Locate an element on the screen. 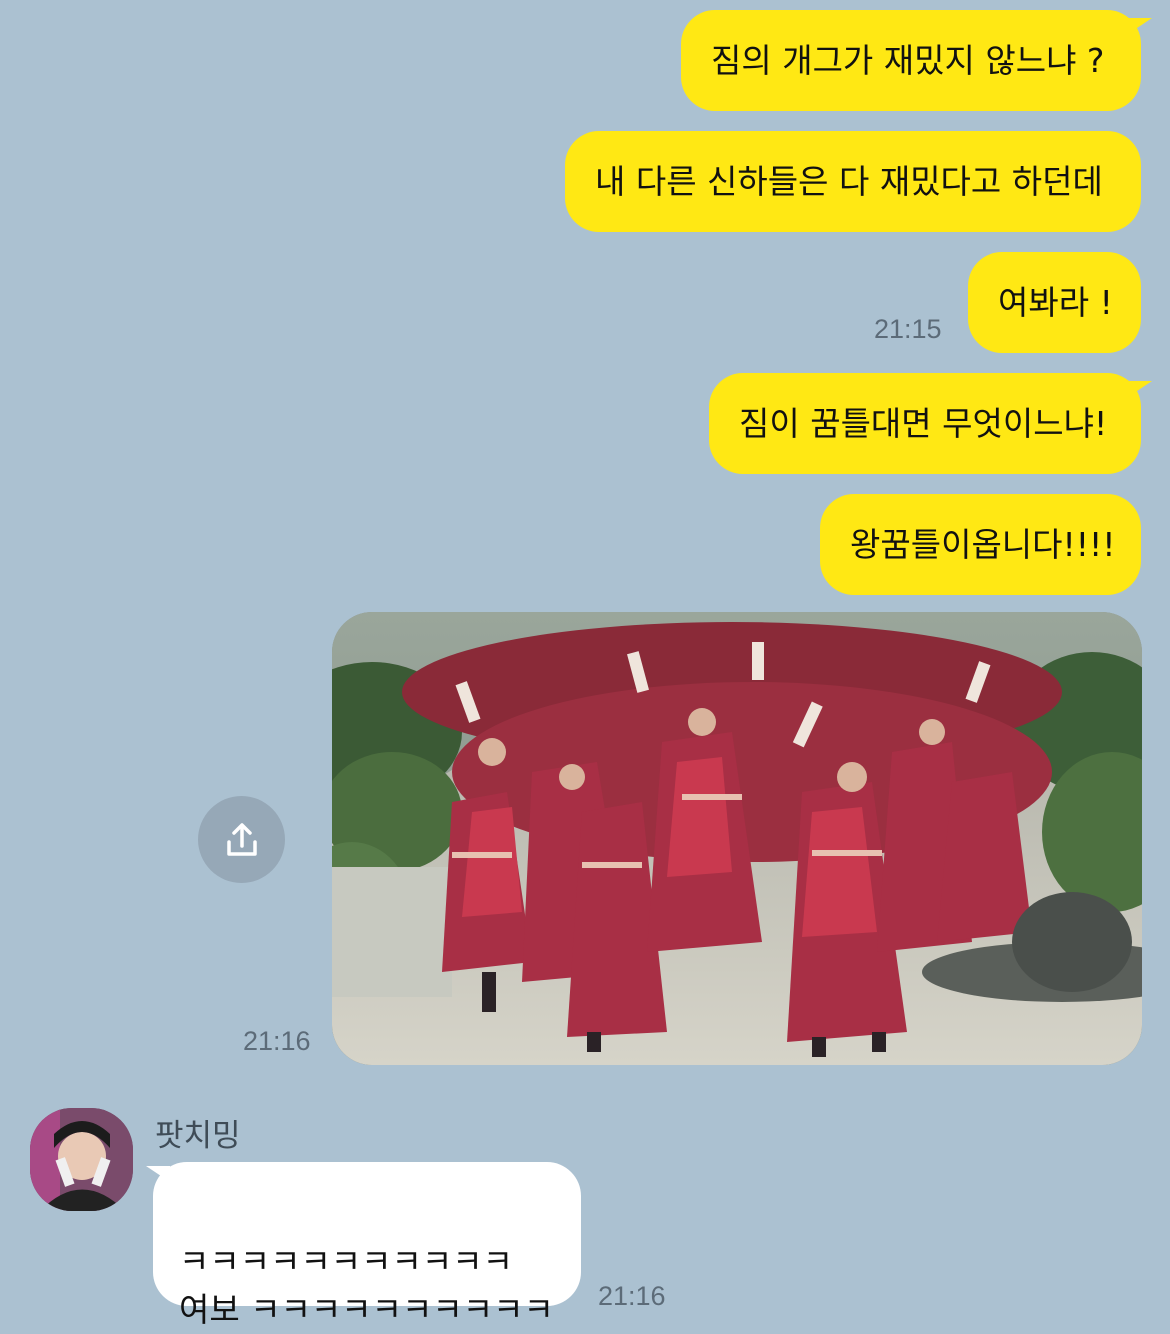  incoming-message: ㅋㅋㅋㅋㅋㅋㅋㅋㅋㅋㅋ 여보 ㅋㅋㅋㅋㅋㅋㅋㅋㅋㅋ is located at coordinates (367, 1245).